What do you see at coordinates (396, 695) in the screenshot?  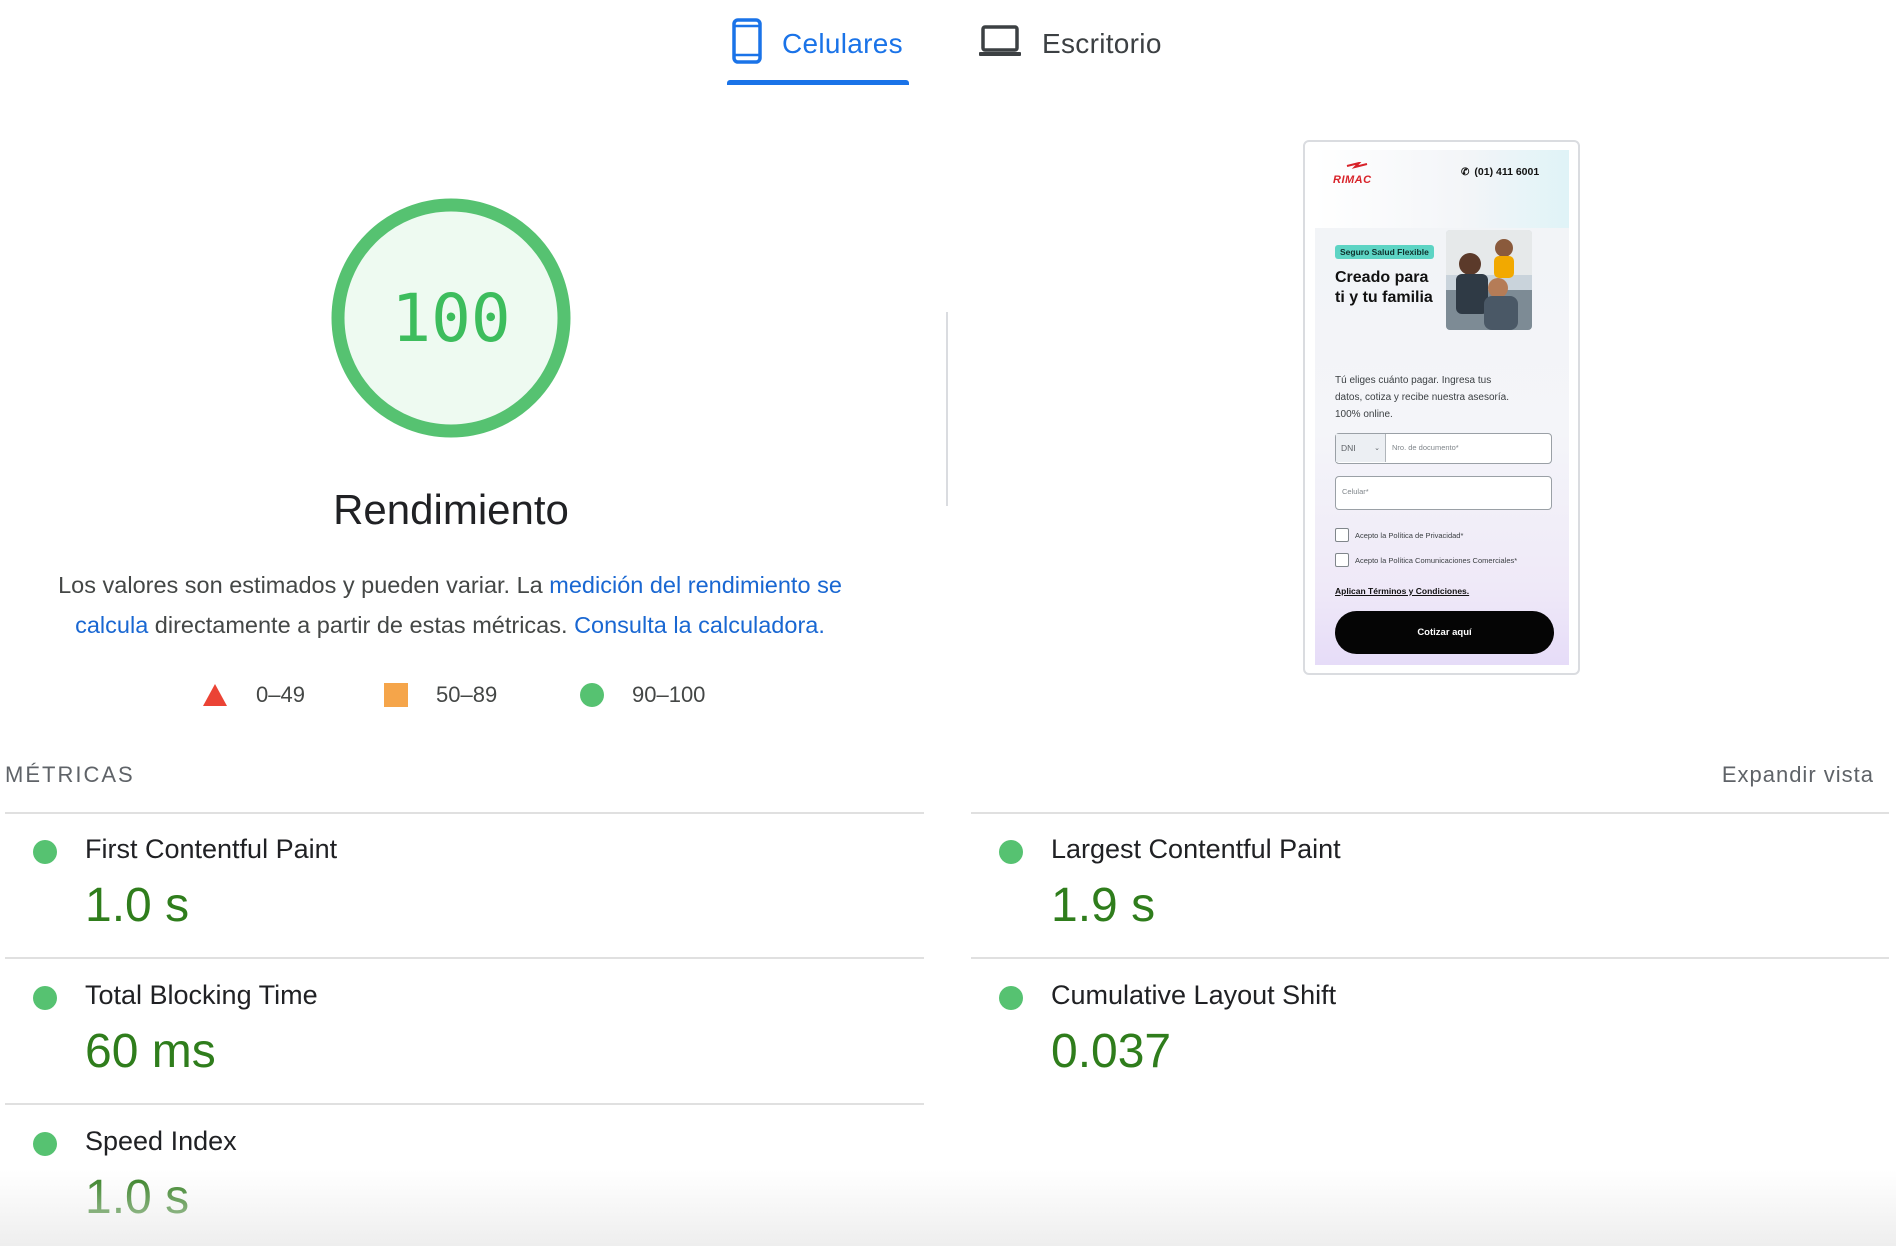 I see `square-icon` at bounding box center [396, 695].